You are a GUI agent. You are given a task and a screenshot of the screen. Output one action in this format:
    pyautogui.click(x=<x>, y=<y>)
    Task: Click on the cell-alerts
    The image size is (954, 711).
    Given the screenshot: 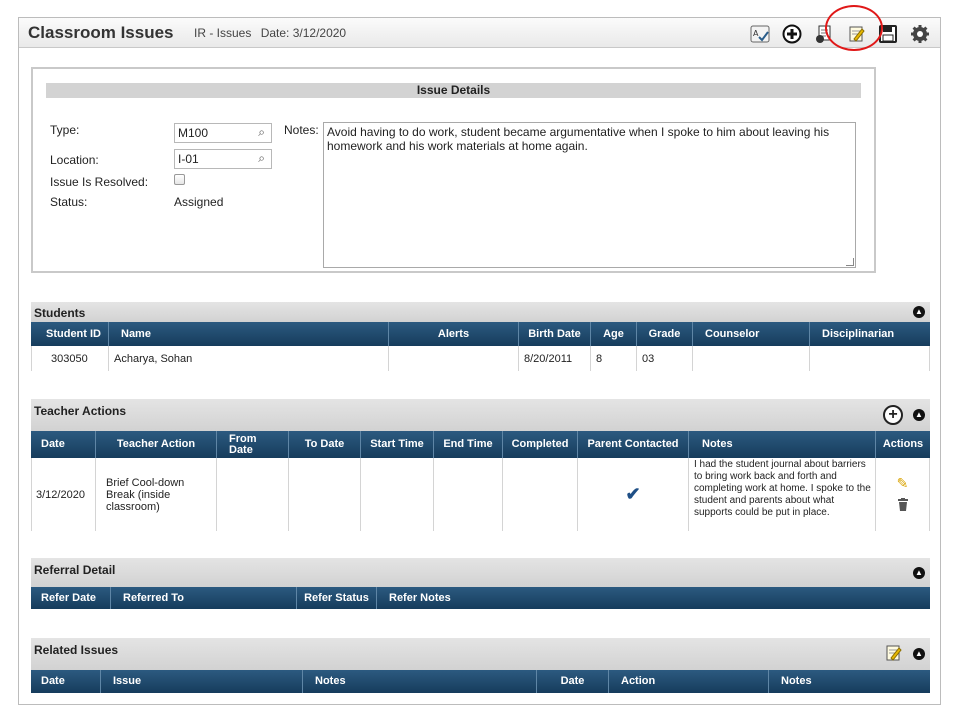 What is the action you would take?
    pyautogui.click(x=454, y=358)
    